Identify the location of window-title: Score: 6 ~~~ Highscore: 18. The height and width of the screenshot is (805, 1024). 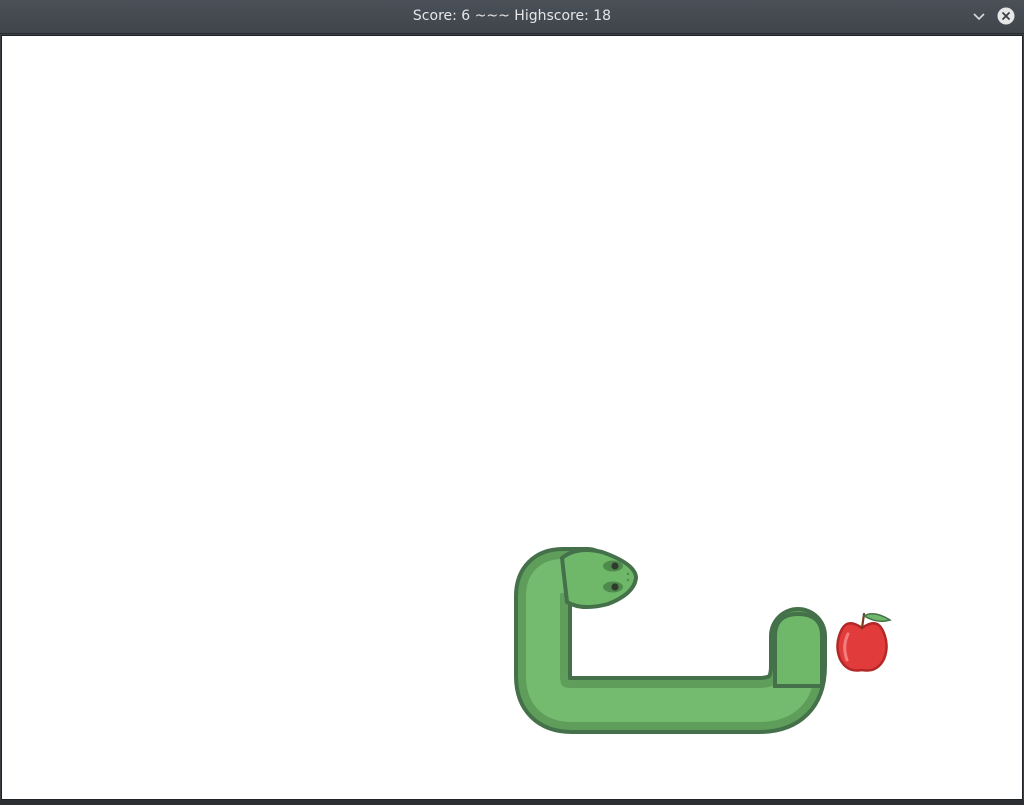
(512, 16).